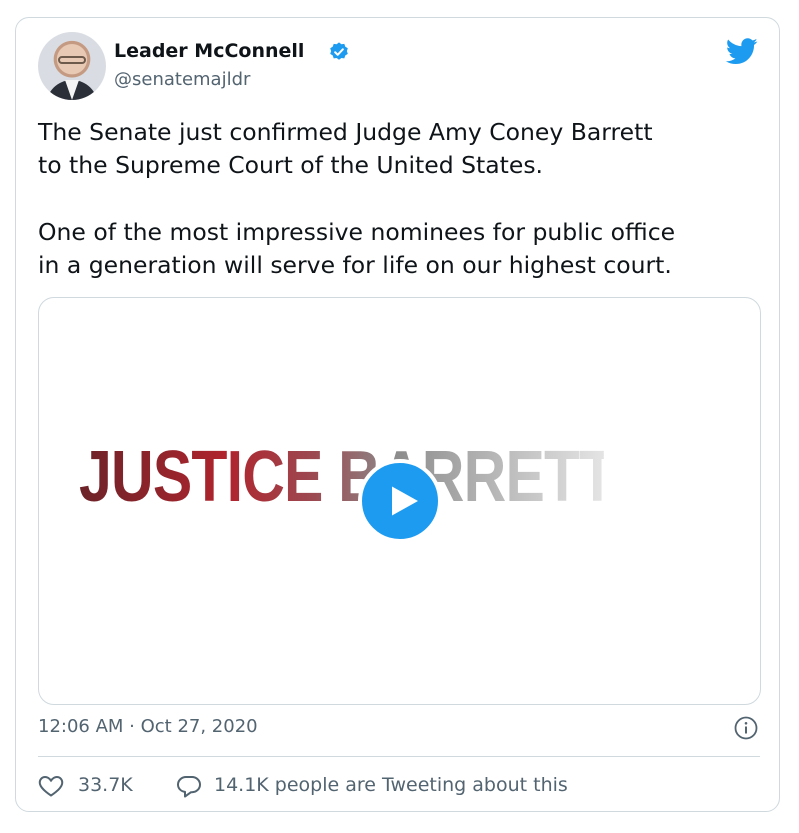  Describe the element at coordinates (209, 51) in the screenshot. I see `author-name: Leader McConnell` at that location.